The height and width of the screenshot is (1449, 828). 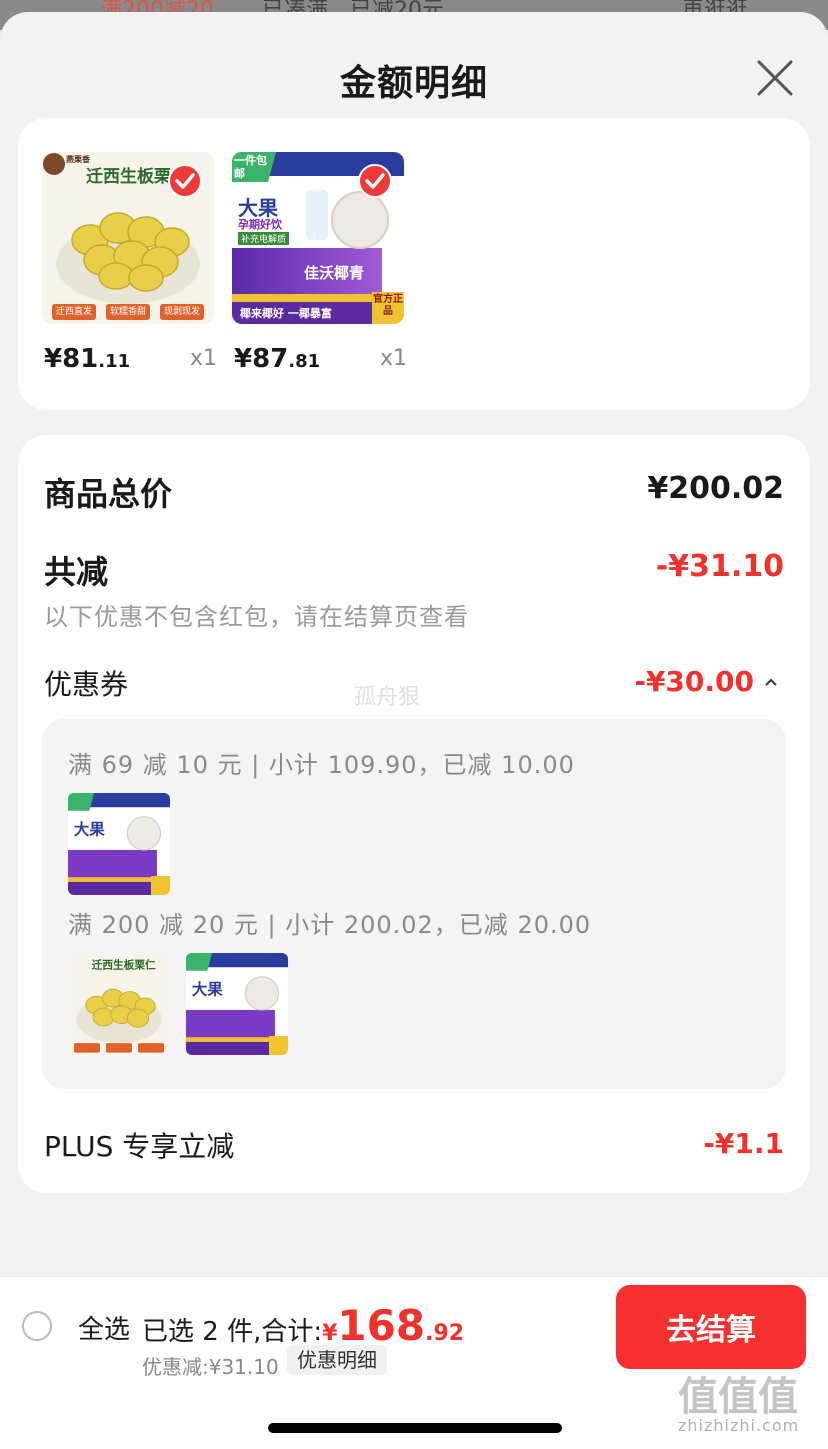 I want to click on summary-total-decimal: .92, so click(x=445, y=1333).